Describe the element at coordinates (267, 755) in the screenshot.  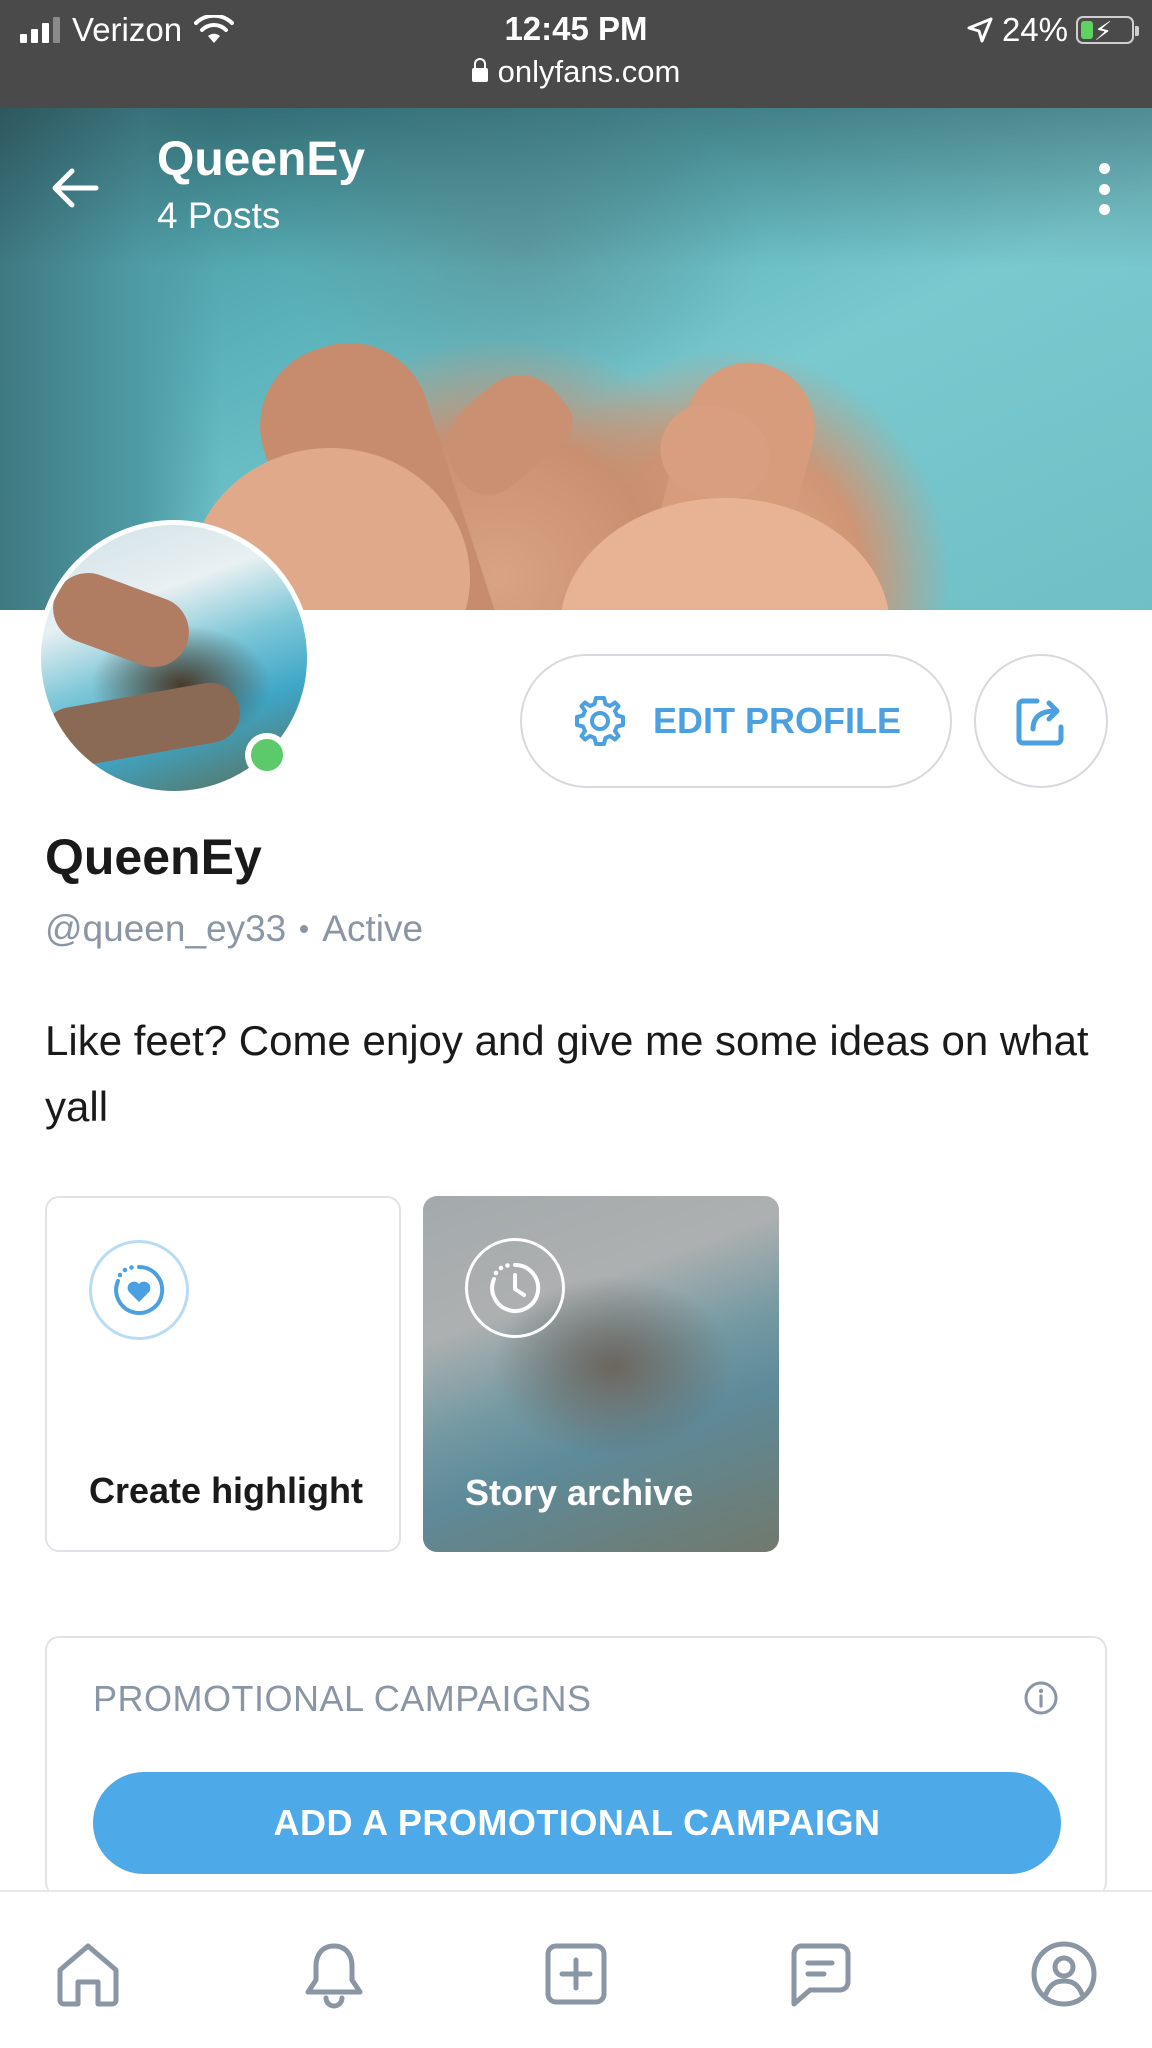
I see `online-status-dot` at that location.